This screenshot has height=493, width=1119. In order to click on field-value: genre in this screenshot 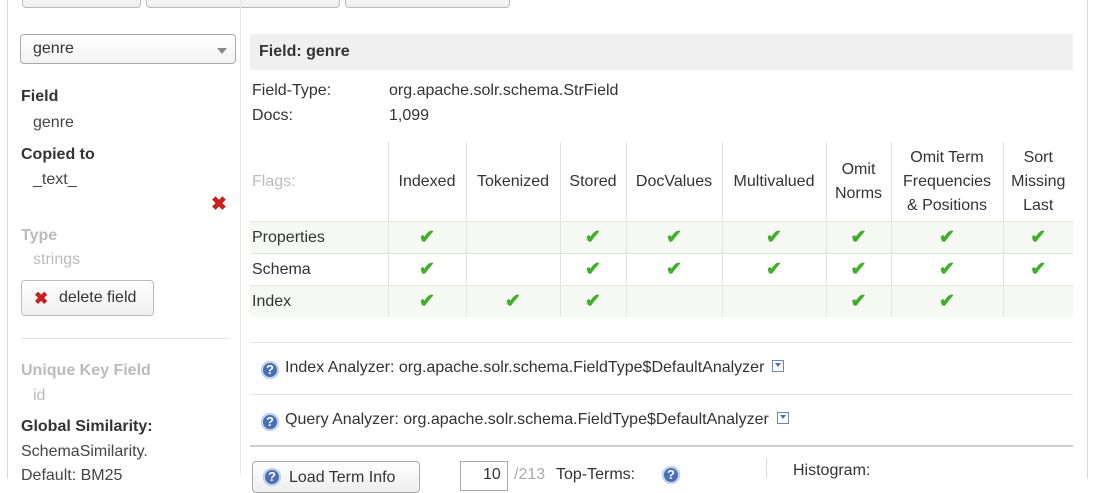, I will do `click(53, 122)`.